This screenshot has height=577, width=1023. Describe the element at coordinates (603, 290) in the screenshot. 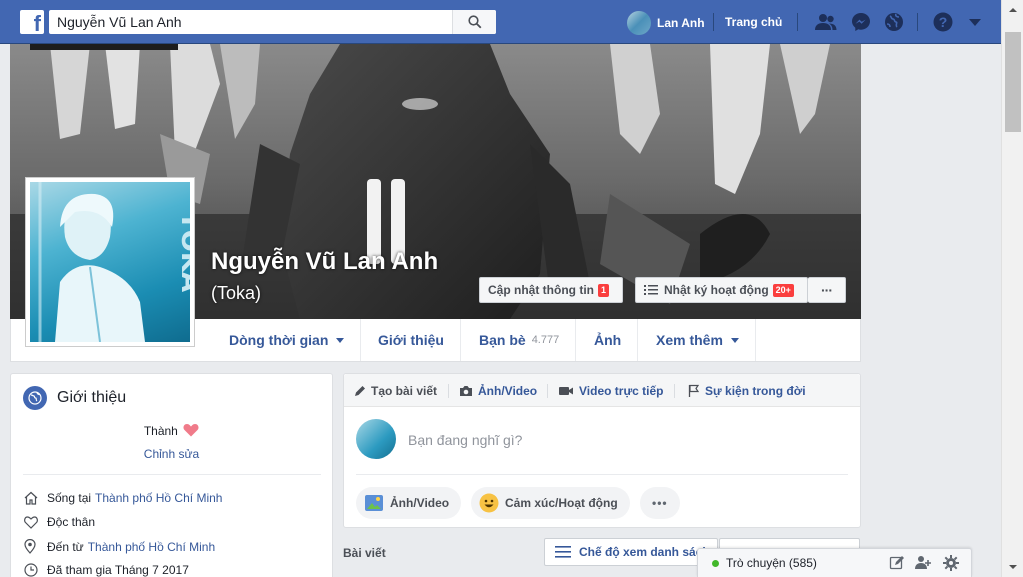

I see `update-info-badge: 1` at that location.